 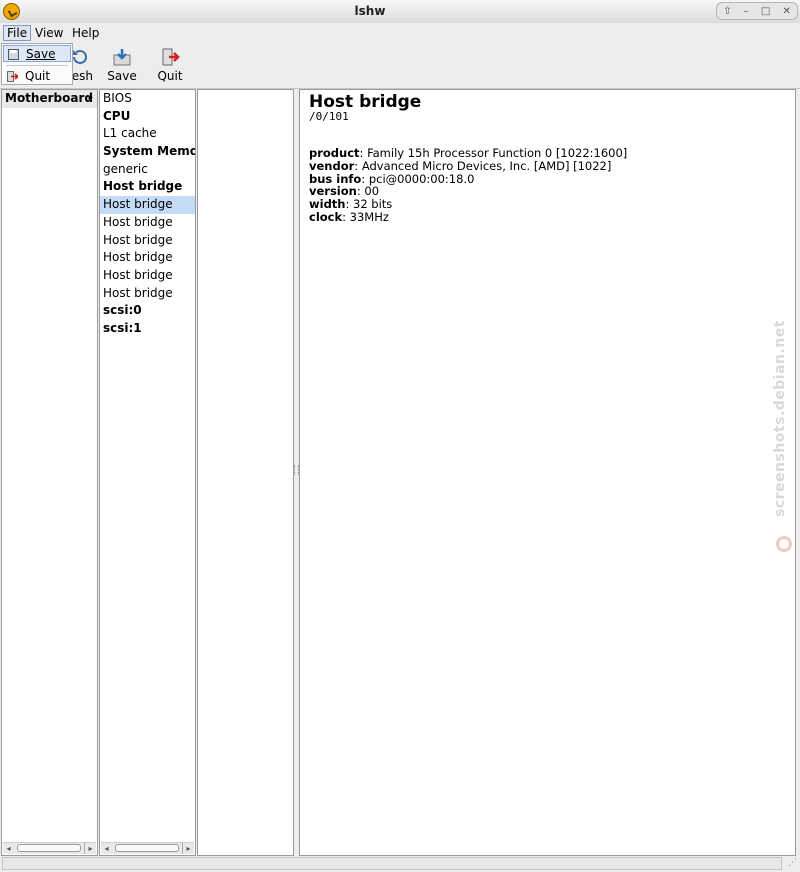 I want to click on list-item: L1 cache, so click(x=147, y=134).